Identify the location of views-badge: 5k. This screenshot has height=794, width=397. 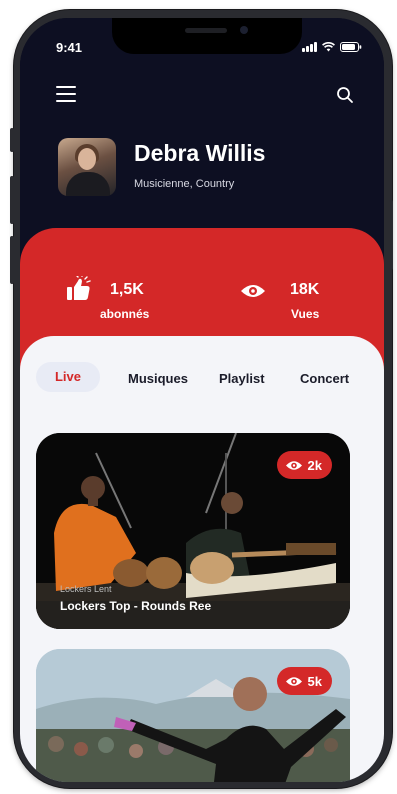
(304, 681).